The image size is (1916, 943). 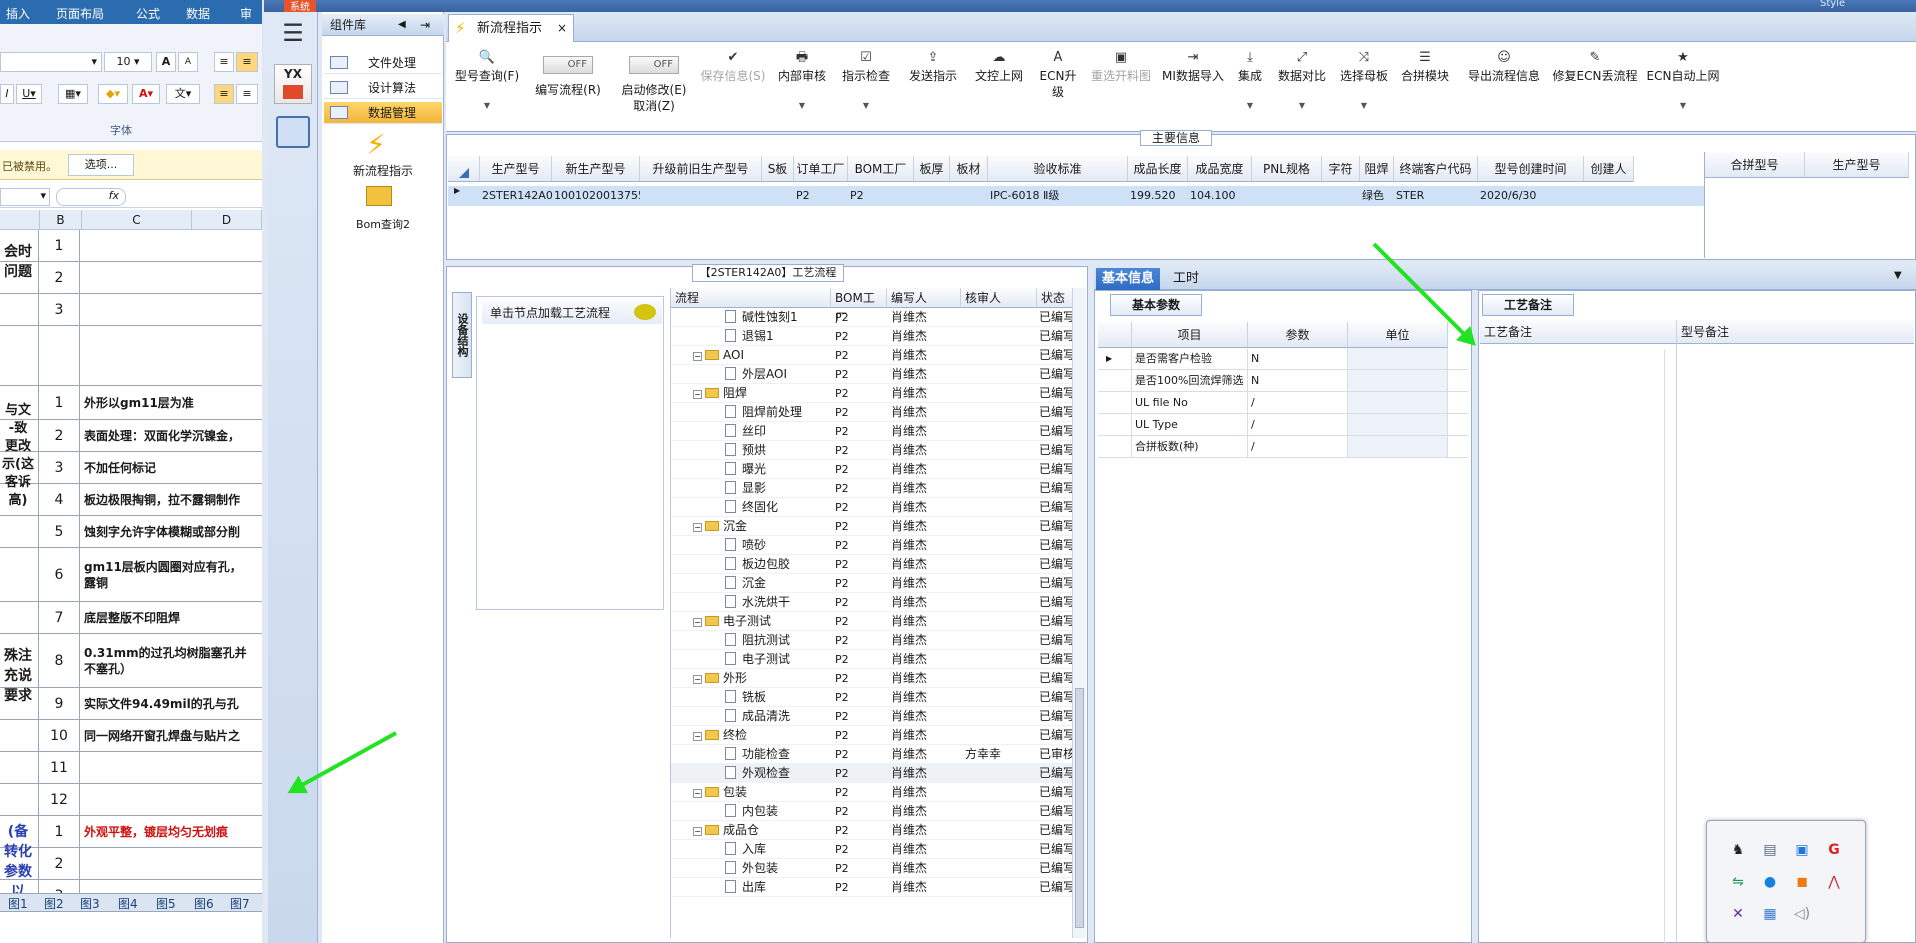 I want to click on tree-row: − 电子测试 P2 肖维杰 已编写, so click(x=871, y=621).